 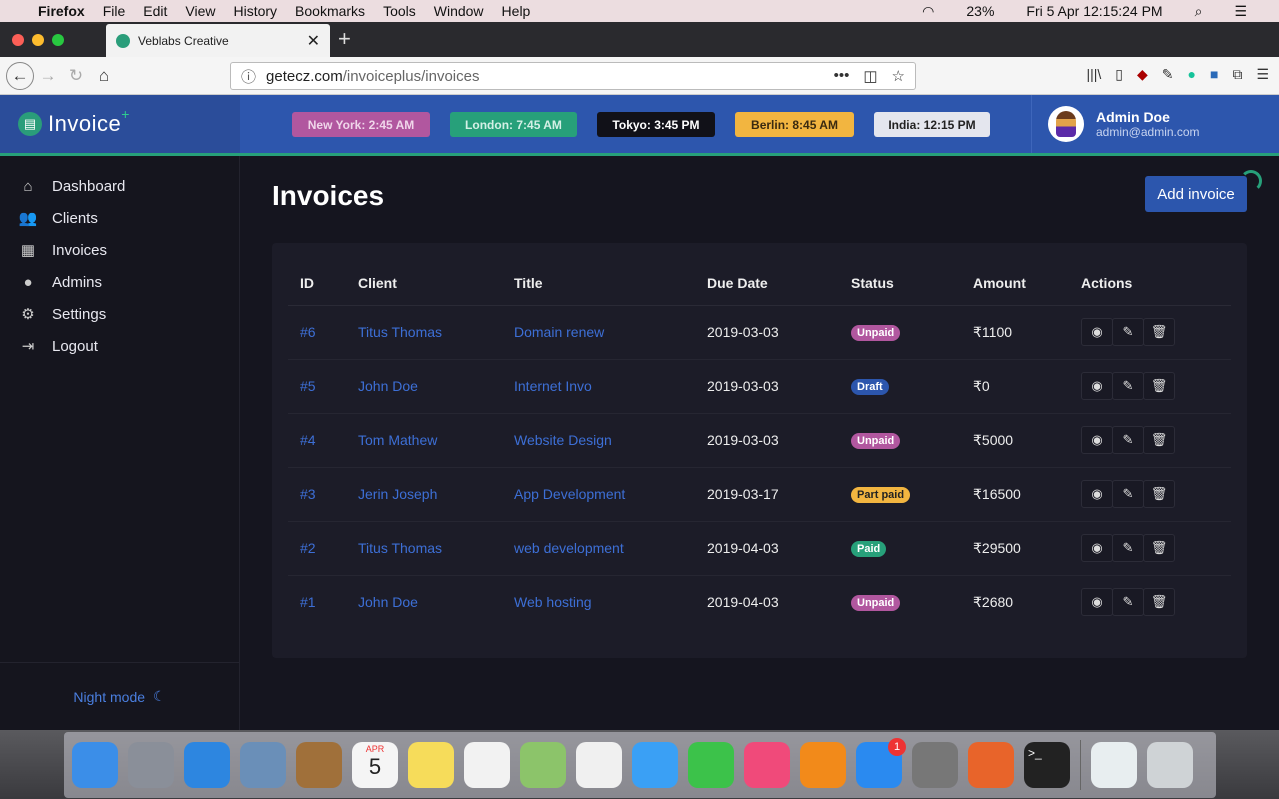 What do you see at coordinates (1142, 74) in the screenshot?
I see `ublock-icon: ◆` at bounding box center [1142, 74].